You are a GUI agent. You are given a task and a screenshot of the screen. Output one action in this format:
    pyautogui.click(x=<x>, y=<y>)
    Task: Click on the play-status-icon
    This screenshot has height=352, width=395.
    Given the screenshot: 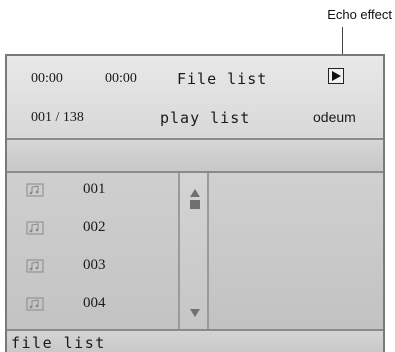 What is the action you would take?
    pyautogui.click(x=336, y=76)
    